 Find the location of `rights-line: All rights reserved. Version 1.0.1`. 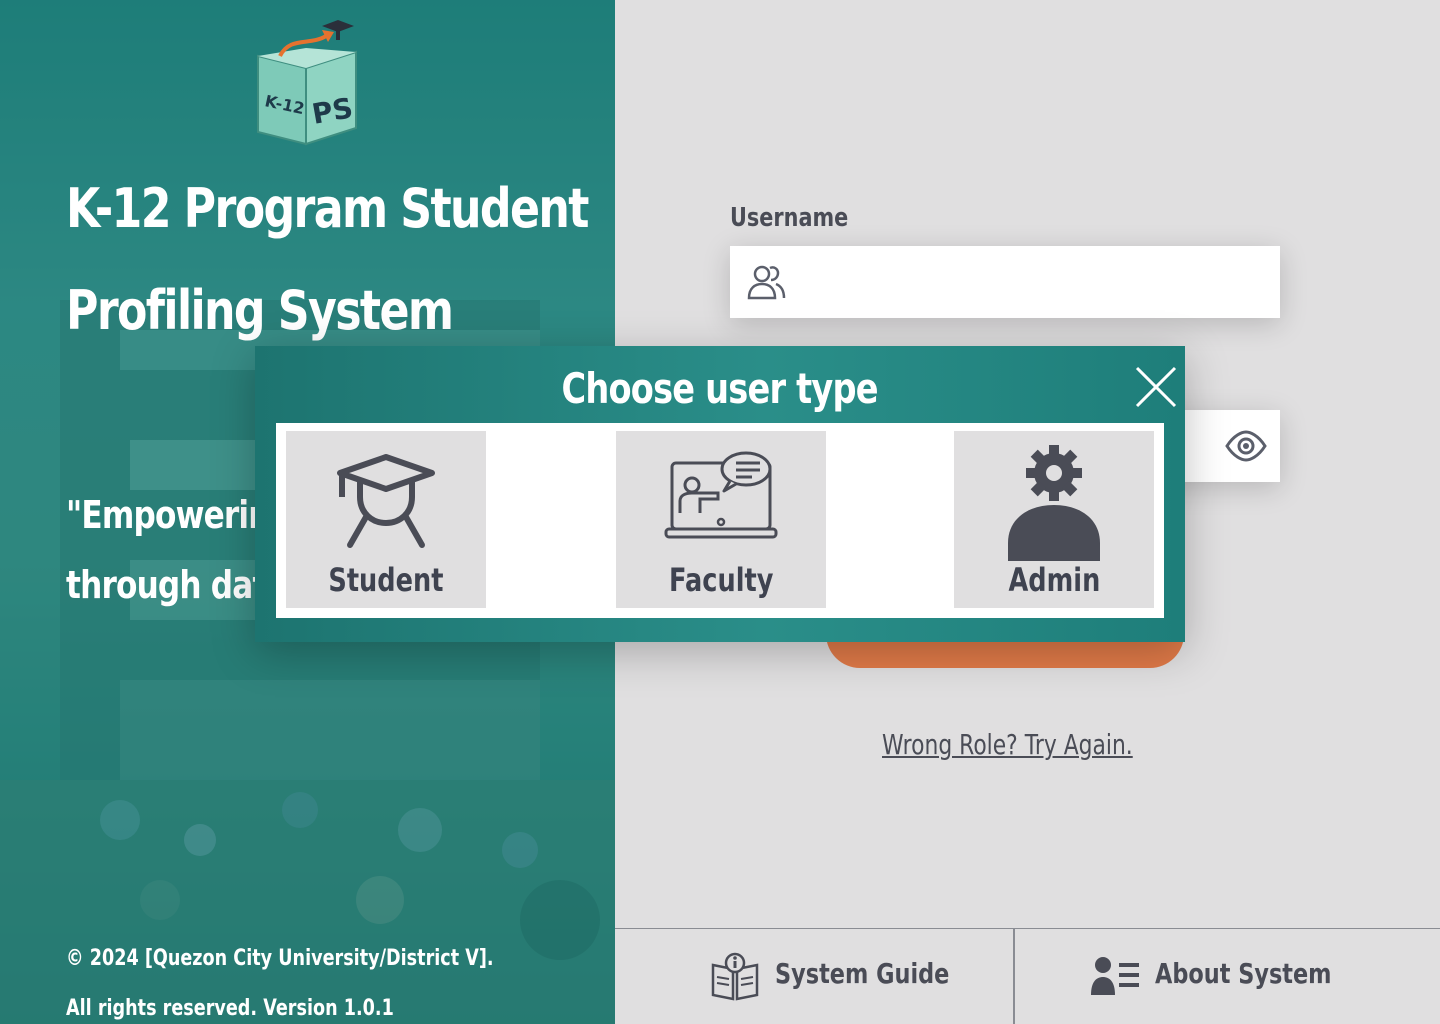

rights-line: All rights reserved. Version 1.0.1 is located at coordinates (230, 1008).